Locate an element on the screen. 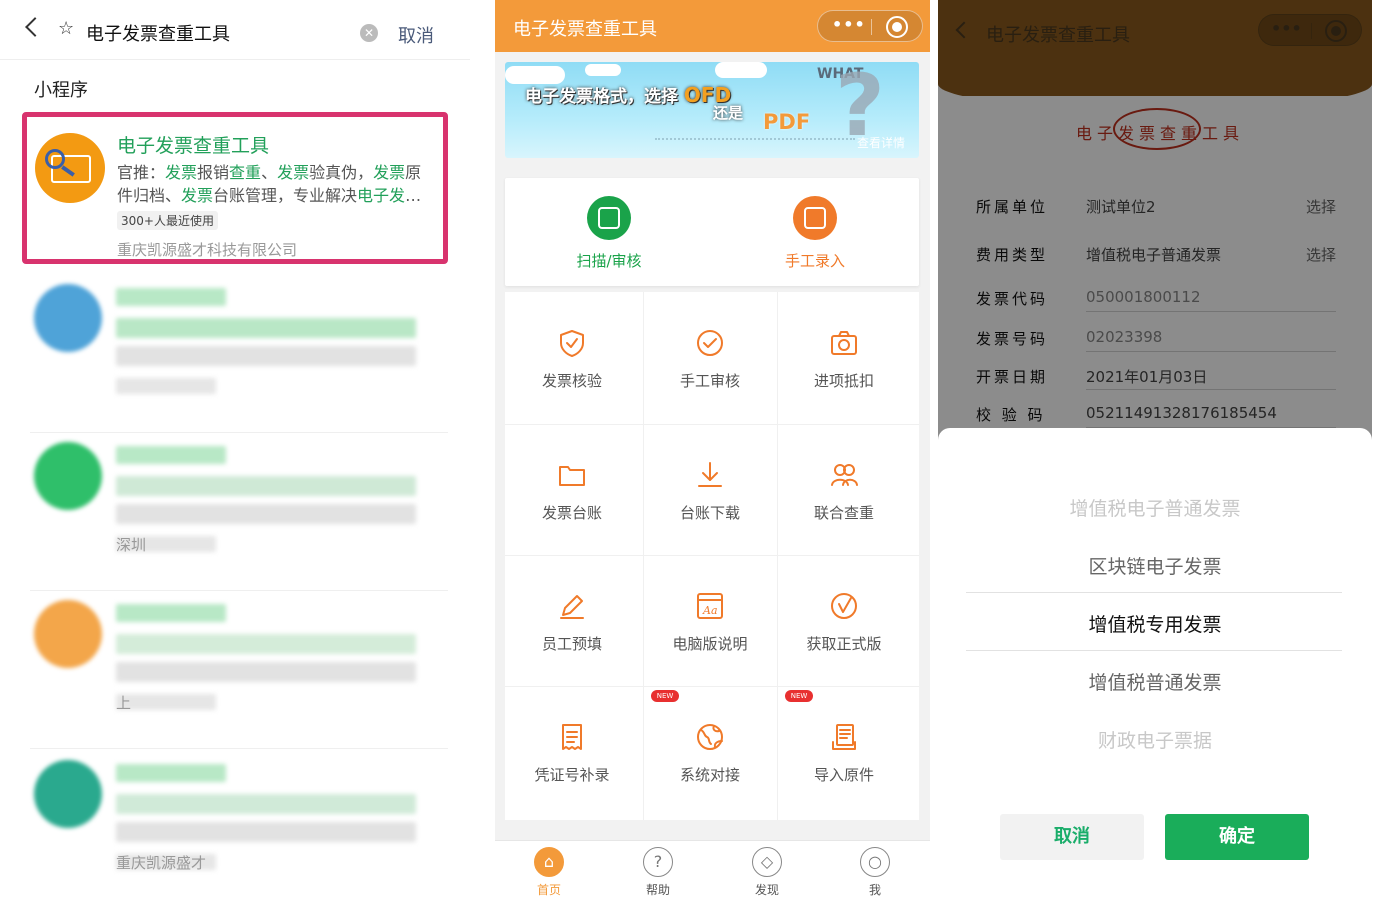 This screenshot has width=1380, height=900. feature-receipt: 凭证号补录 is located at coordinates (572, 751).